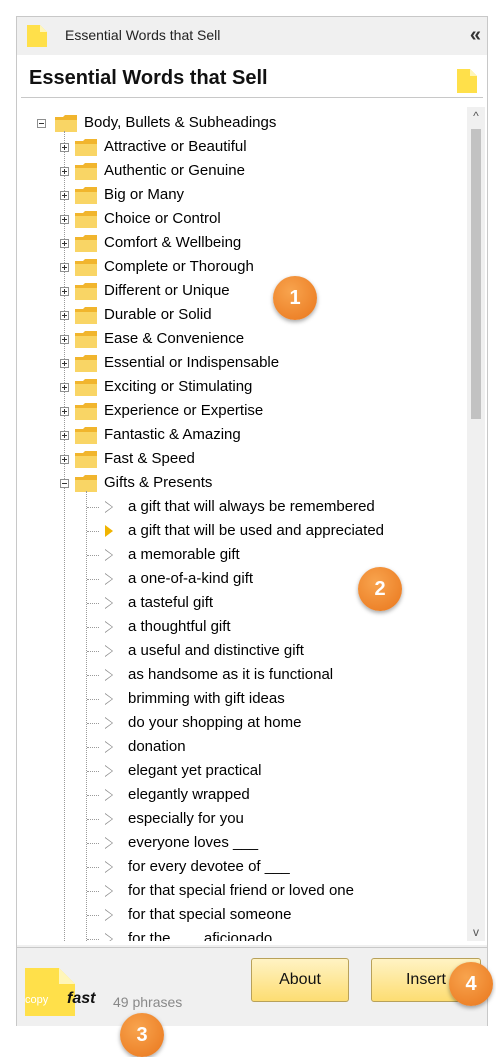  I want to click on phrase-item: for the ___ aficionado, so click(237, 934).